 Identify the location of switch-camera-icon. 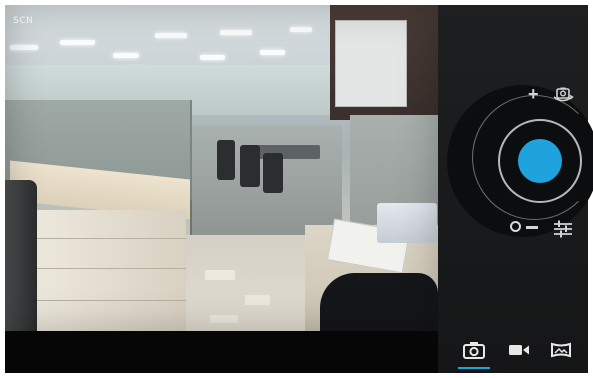
(563, 95).